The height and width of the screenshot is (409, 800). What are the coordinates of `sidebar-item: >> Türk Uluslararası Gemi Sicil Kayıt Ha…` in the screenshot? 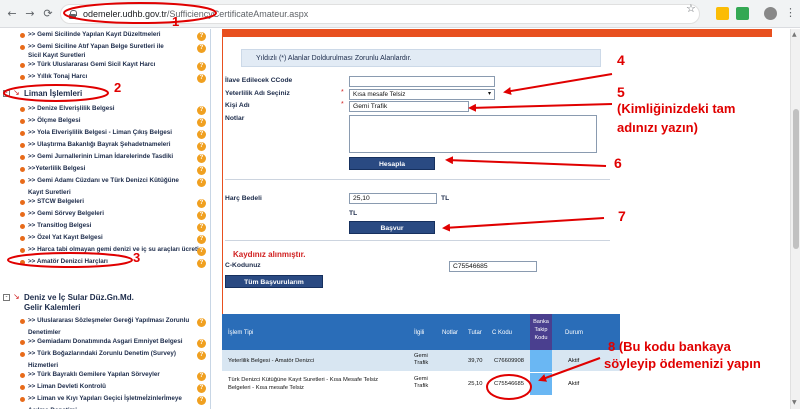 It's located at (105, 66).